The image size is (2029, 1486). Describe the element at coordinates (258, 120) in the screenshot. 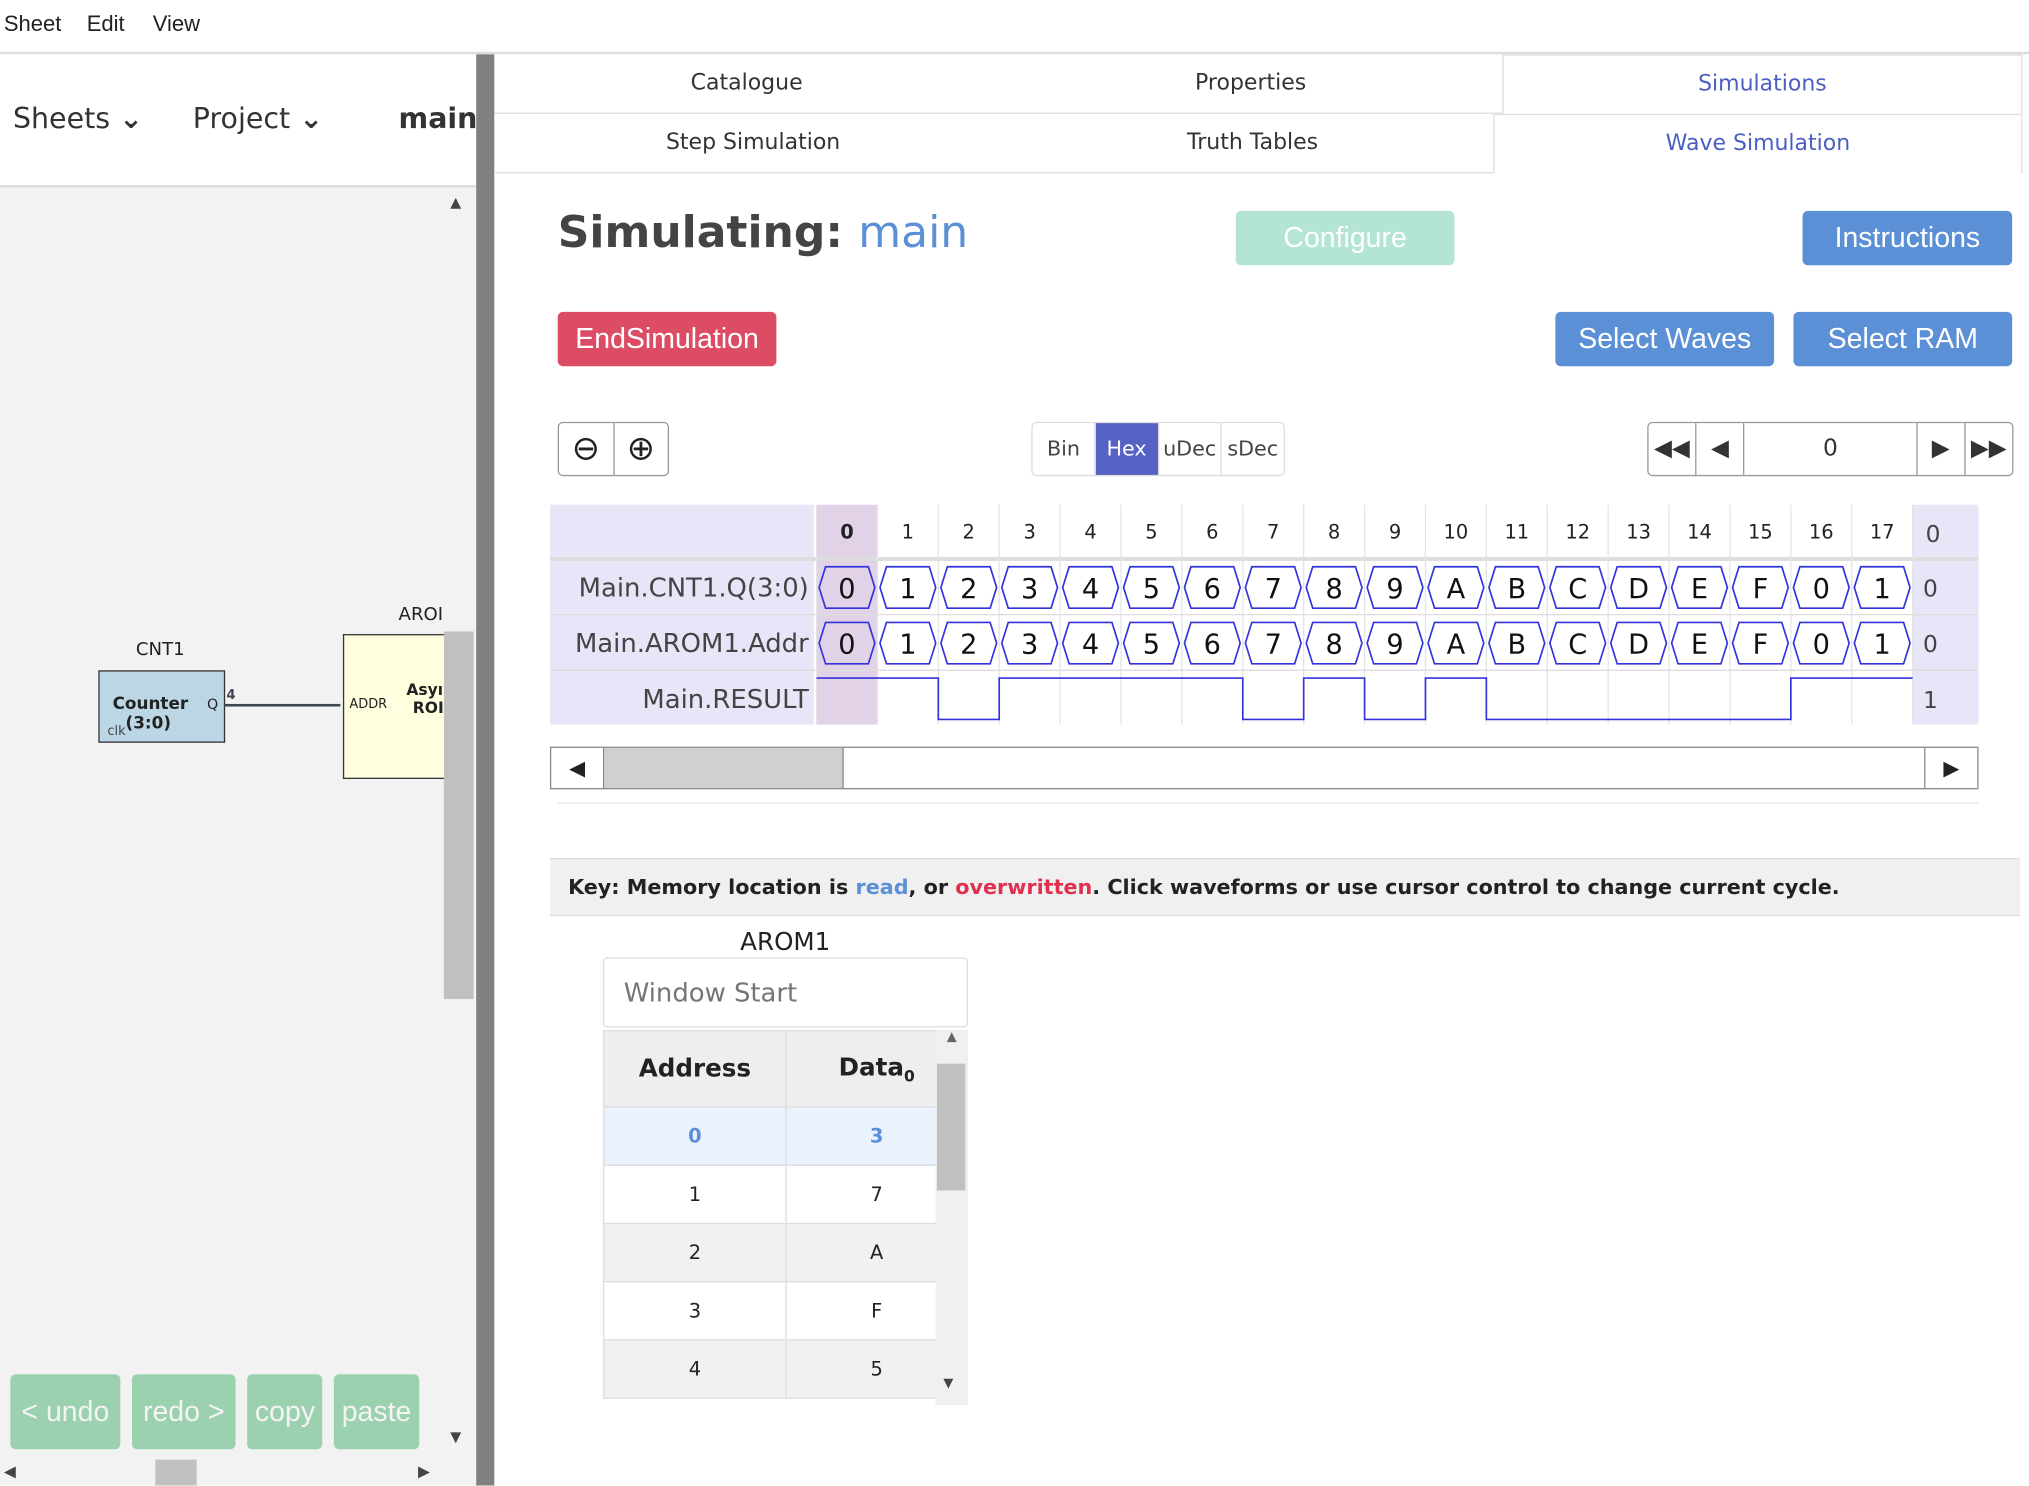

I see `project-dropdown: Project ⌄` at that location.